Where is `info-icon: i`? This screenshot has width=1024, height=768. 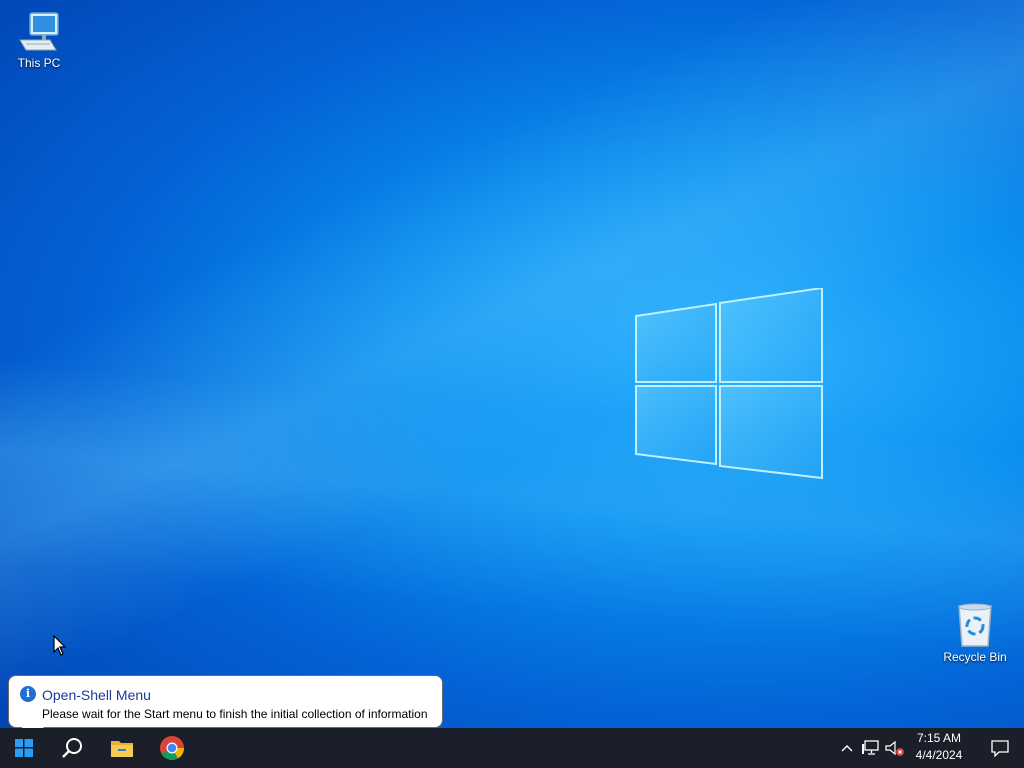
info-icon: i is located at coordinates (28, 694).